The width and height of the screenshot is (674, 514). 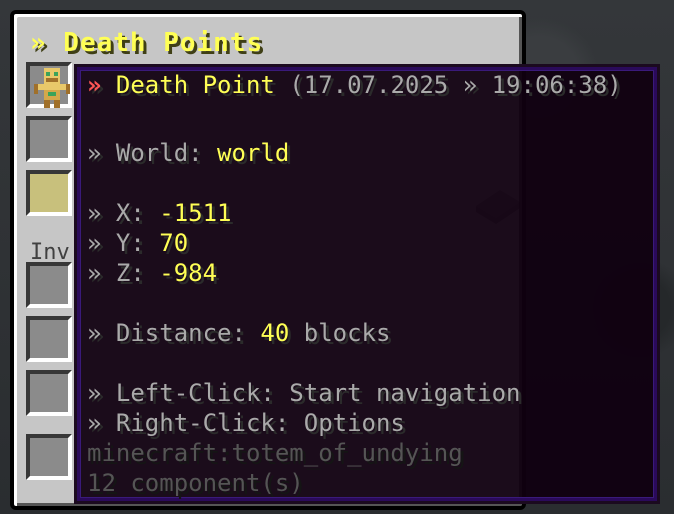 What do you see at coordinates (304, 393) in the screenshot?
I see `left-click-hint: » Left-Click: Start navigation` at bounding box center [304, 393].